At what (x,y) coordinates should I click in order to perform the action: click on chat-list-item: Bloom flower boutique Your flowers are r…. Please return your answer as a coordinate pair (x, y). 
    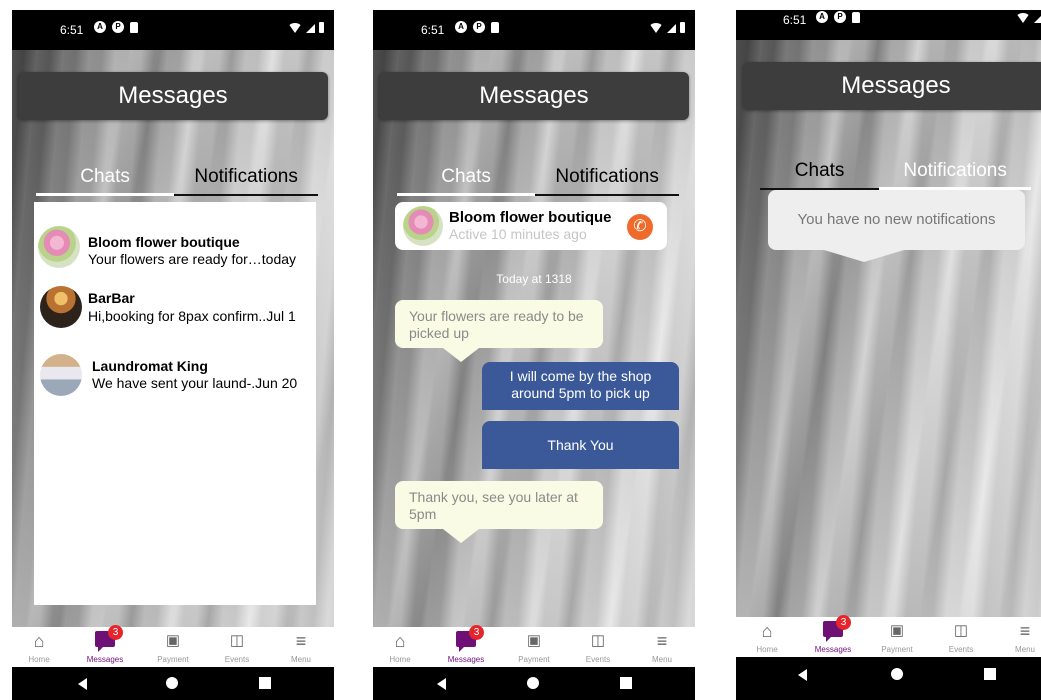
    Looking at the image, I should click on (175, 249).